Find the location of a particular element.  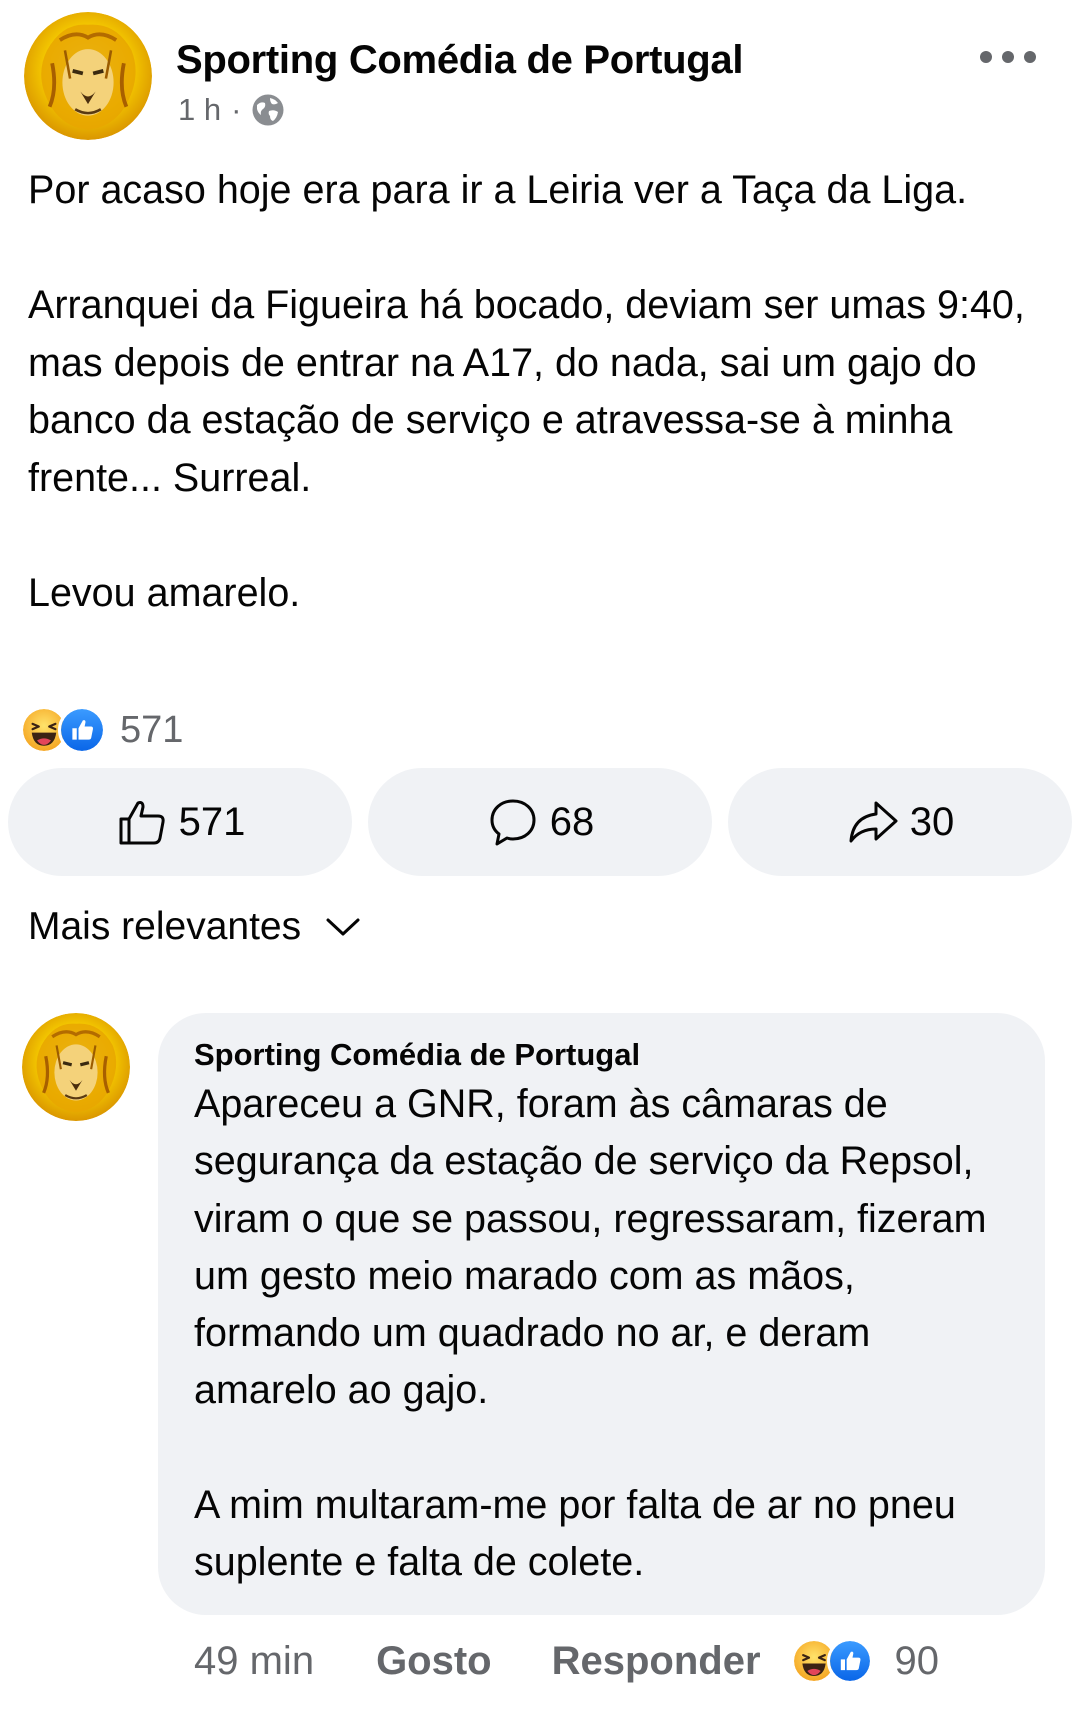

reactions-summary: 571 is located at coordinates (101, 730).